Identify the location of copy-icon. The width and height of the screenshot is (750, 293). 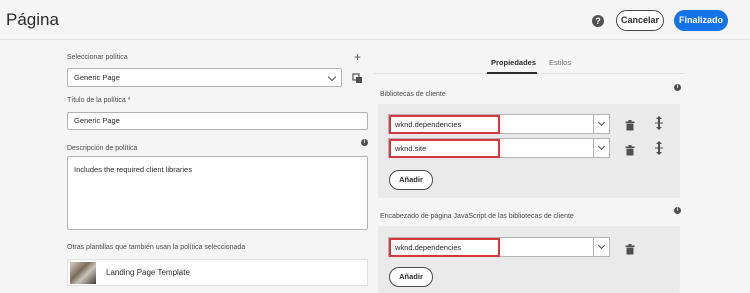
(357, 77).